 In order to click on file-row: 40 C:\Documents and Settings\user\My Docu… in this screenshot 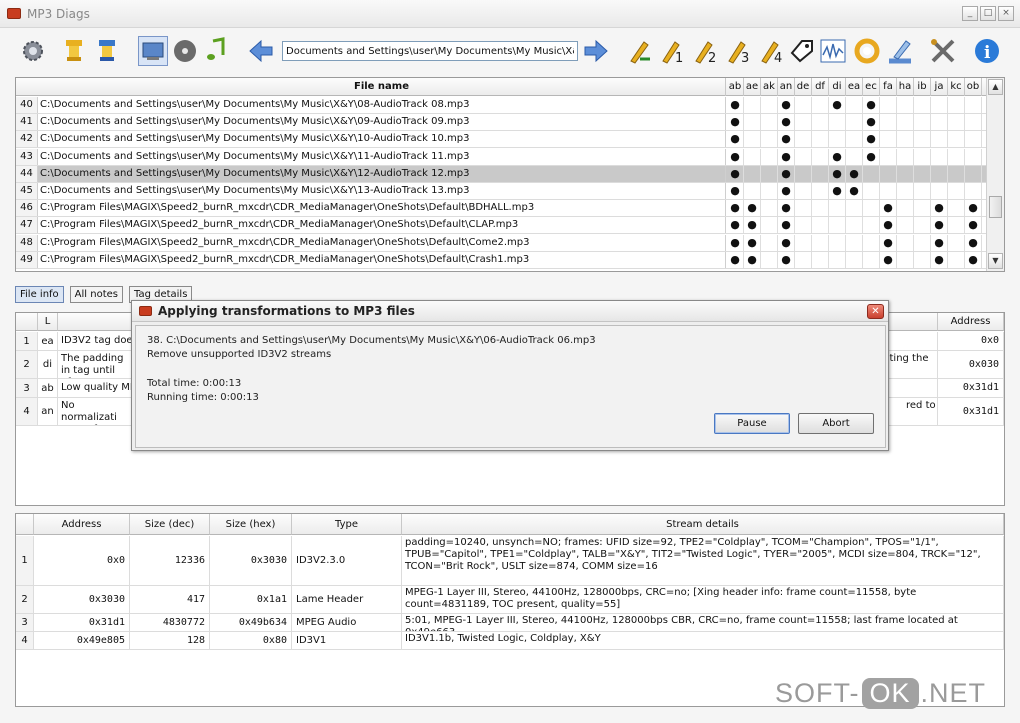, I will do `click(501, 105)`.